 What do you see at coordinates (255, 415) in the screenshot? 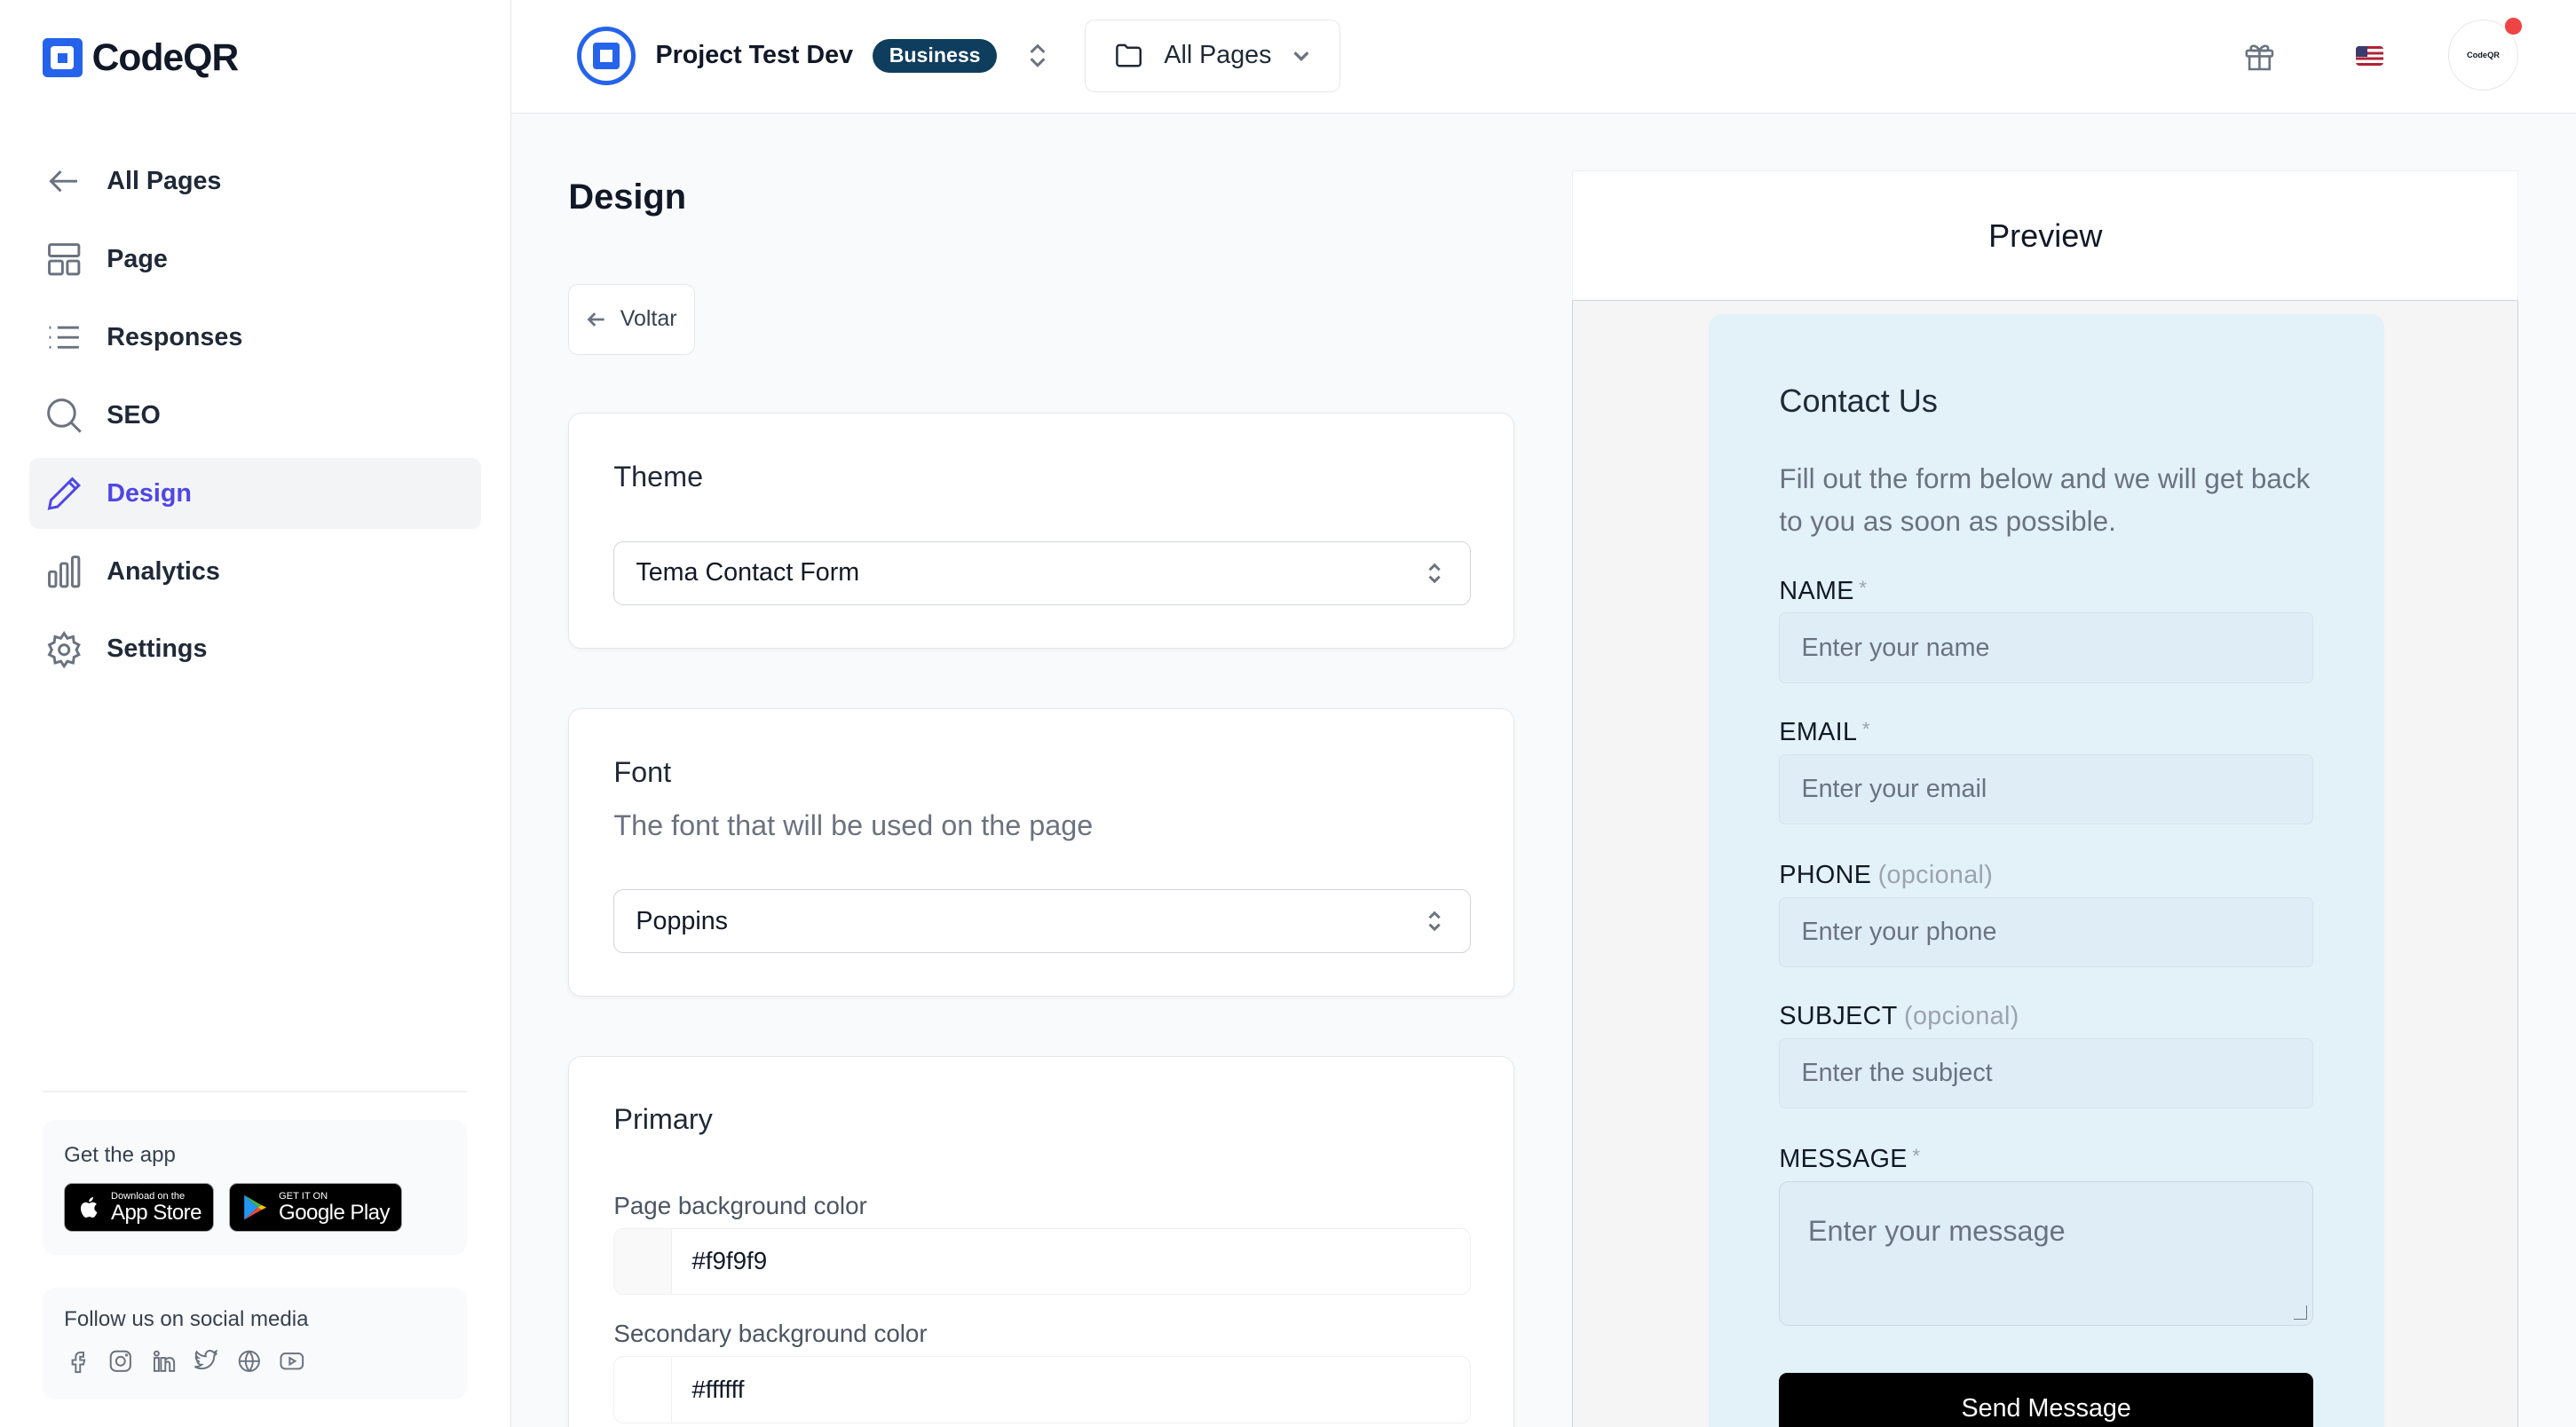
I see `sidebar-item-seo: SEO` at bounding box center [255, 415].